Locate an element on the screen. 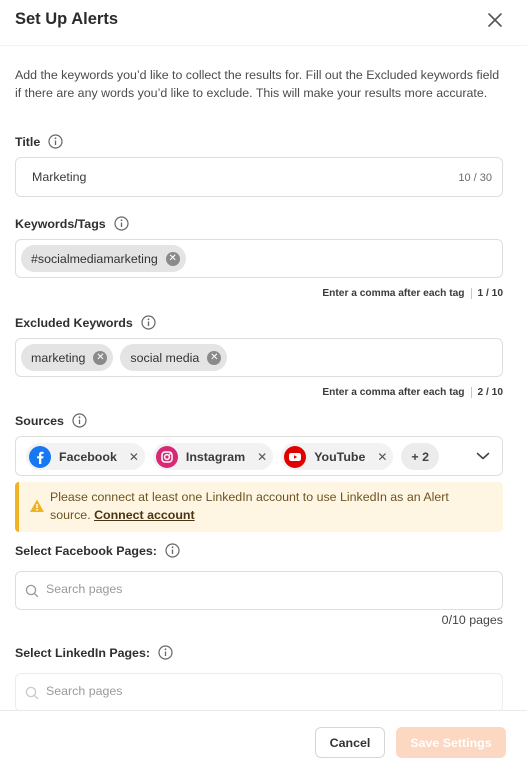 The width and height of the screenshot is (527, 769). title-label-text: Title is located at coordinates (28, 141).